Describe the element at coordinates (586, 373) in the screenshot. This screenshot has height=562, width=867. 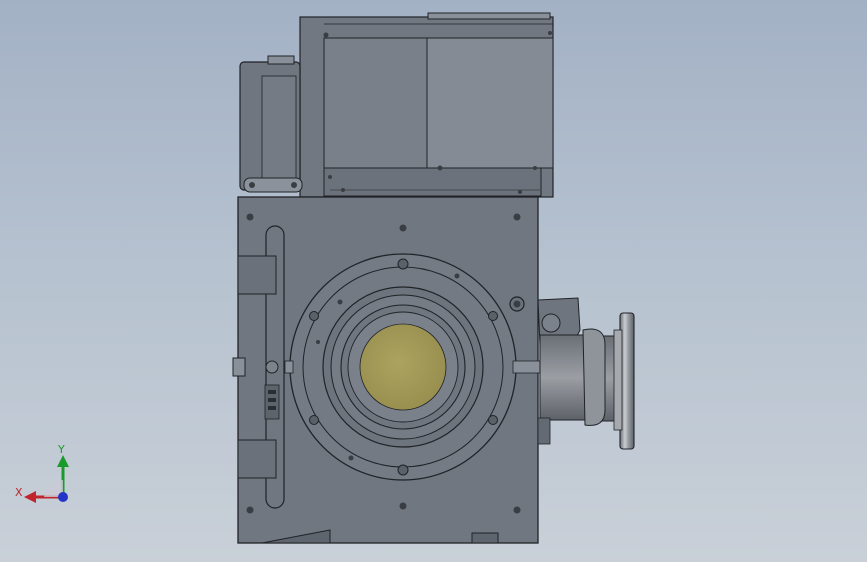
I see `side-drive-unit` at that location.